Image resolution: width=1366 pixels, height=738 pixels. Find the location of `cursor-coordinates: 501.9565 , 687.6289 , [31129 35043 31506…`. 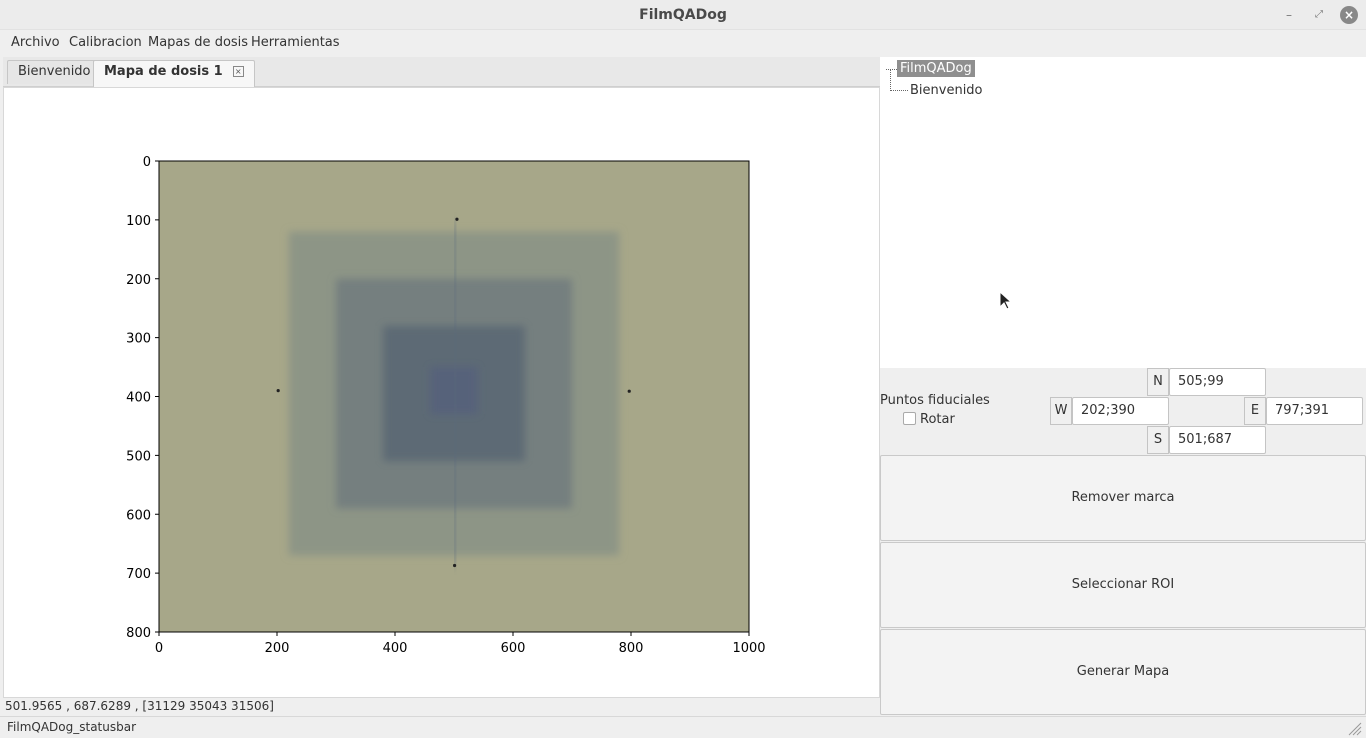

cursor-coordinates: 501.9565 , 687.6289 , [31129 35043 31506… is located at coordinates (139, 706).